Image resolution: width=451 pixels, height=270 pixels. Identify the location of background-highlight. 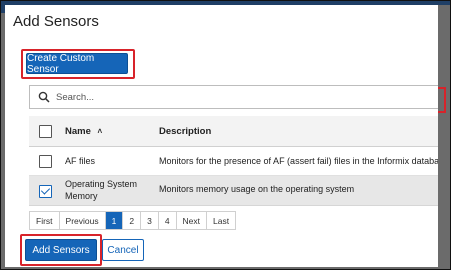
(442, 100).